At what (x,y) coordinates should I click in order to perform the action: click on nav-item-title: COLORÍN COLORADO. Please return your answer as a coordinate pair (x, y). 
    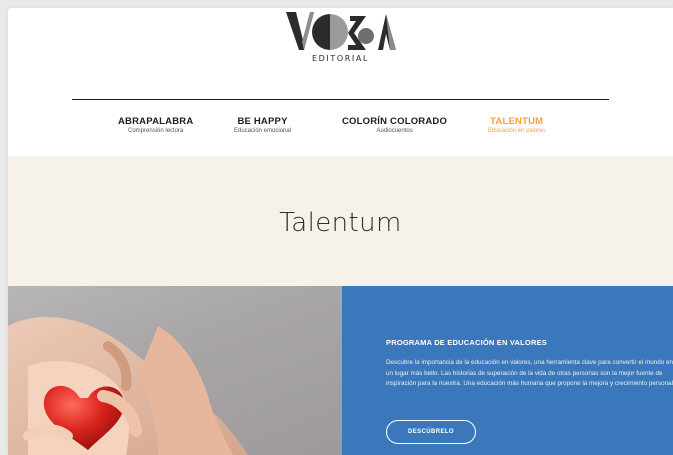
    Looking at the image, I should click on (395, 121).